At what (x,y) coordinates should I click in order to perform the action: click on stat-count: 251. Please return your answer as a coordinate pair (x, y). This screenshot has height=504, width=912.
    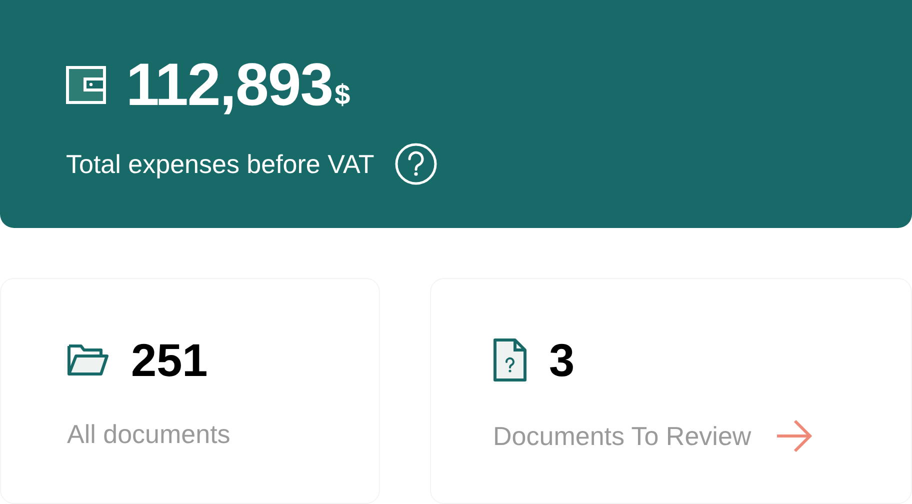
    Looking at the image, I should click on (169, 360).